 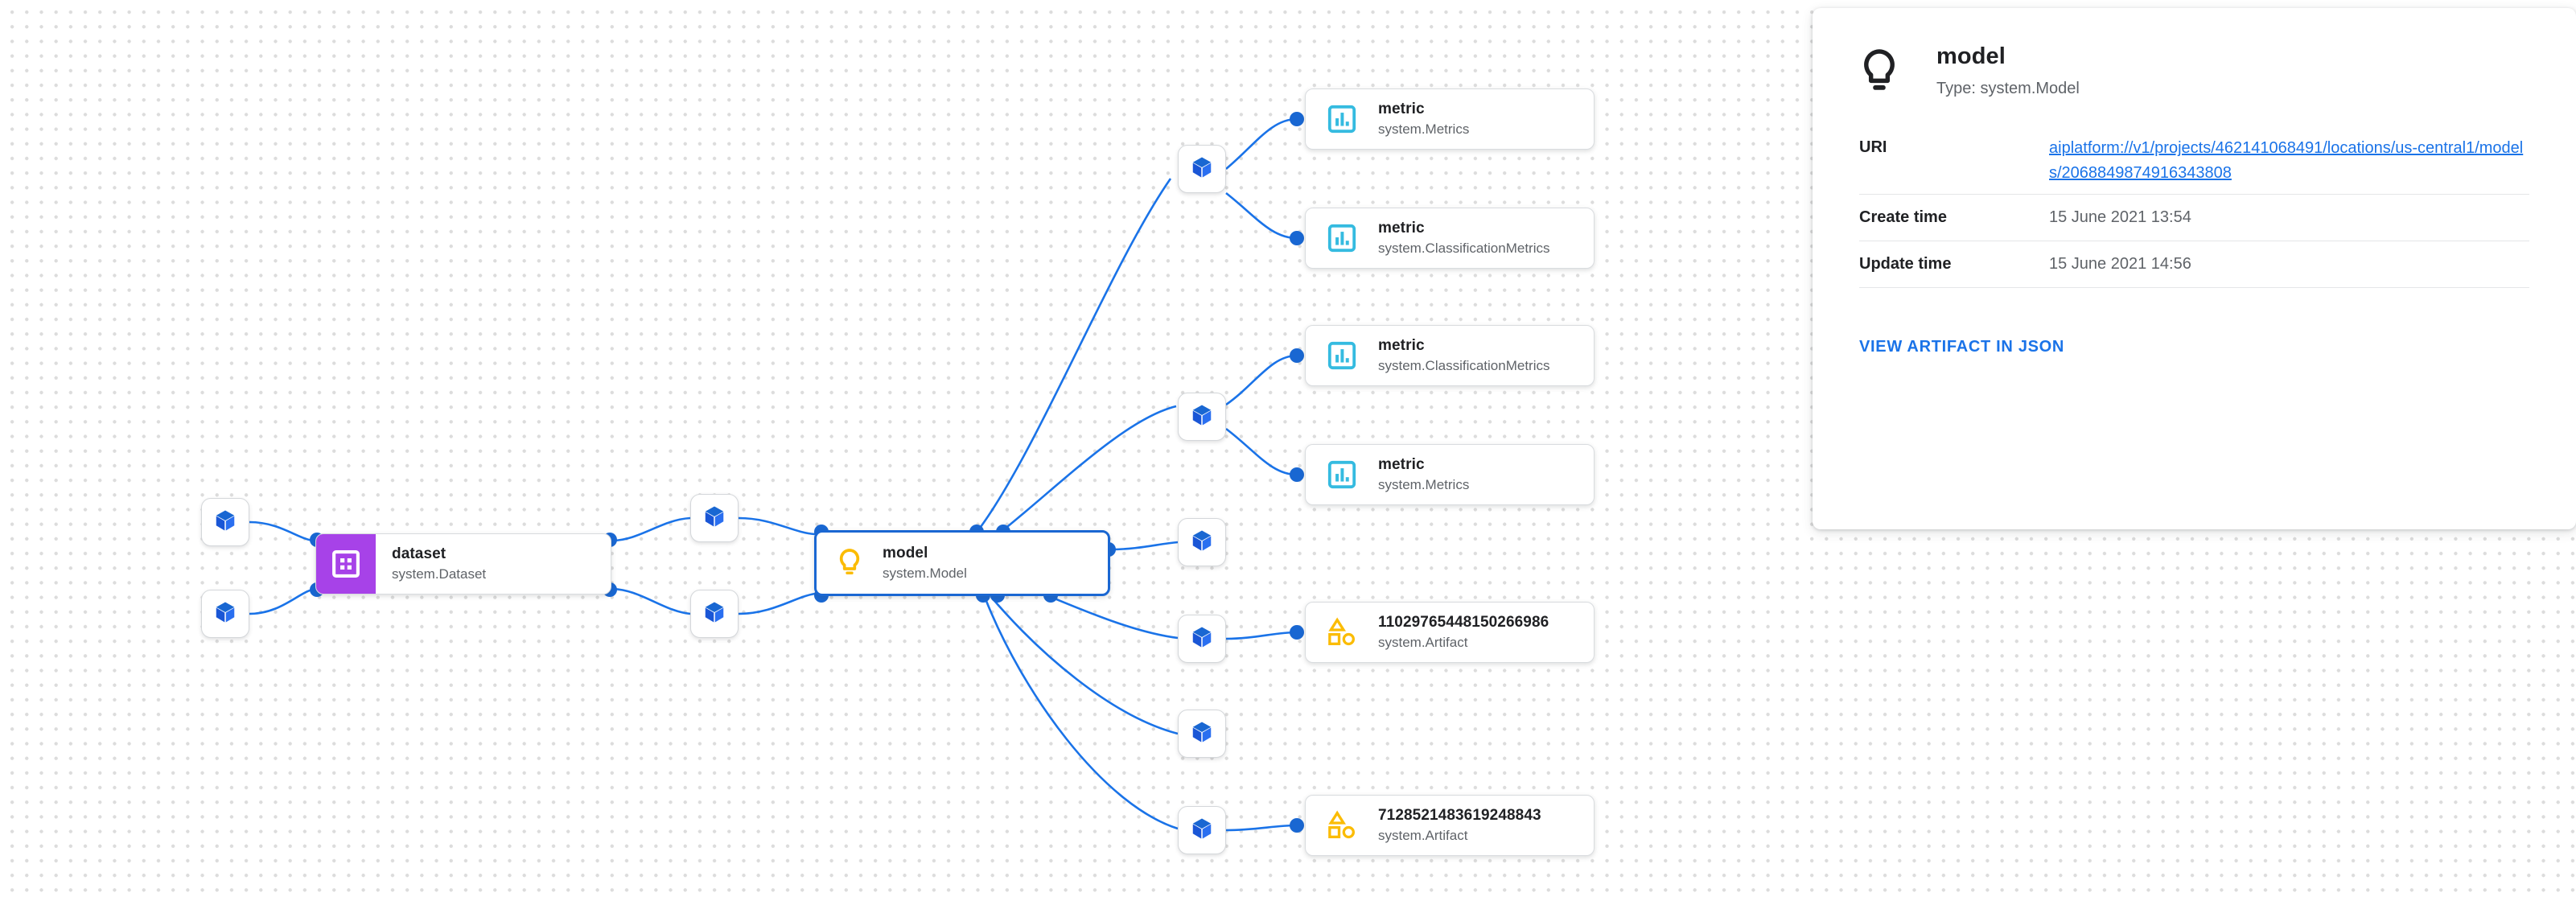 What do you see at coordinates (346, 564) in the screenshot?
I see `dataset-grid-icon` at bounding box center [346, 564].